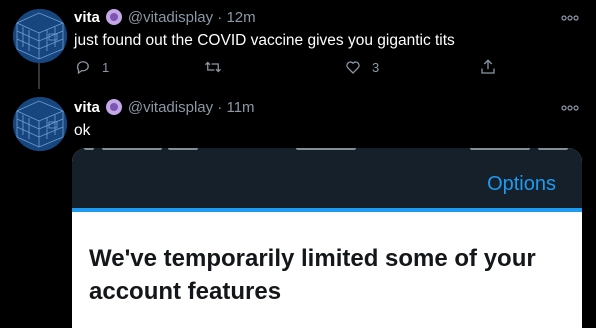 Image resolution: width=596 pixels, height=328 pixels. Describe the element at coordinates (82, 130) in the screenshot. I see `tweet-text: ok` at that location.